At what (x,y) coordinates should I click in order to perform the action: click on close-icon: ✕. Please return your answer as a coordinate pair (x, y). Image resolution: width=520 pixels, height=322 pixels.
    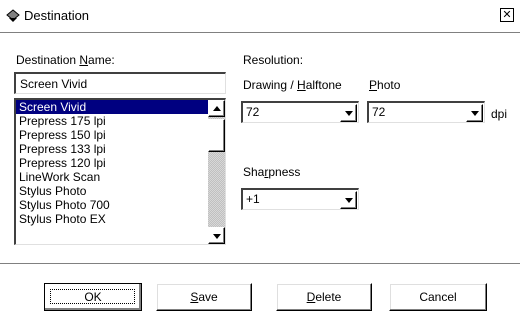
    Looking at the image, I should click on (507, 15).